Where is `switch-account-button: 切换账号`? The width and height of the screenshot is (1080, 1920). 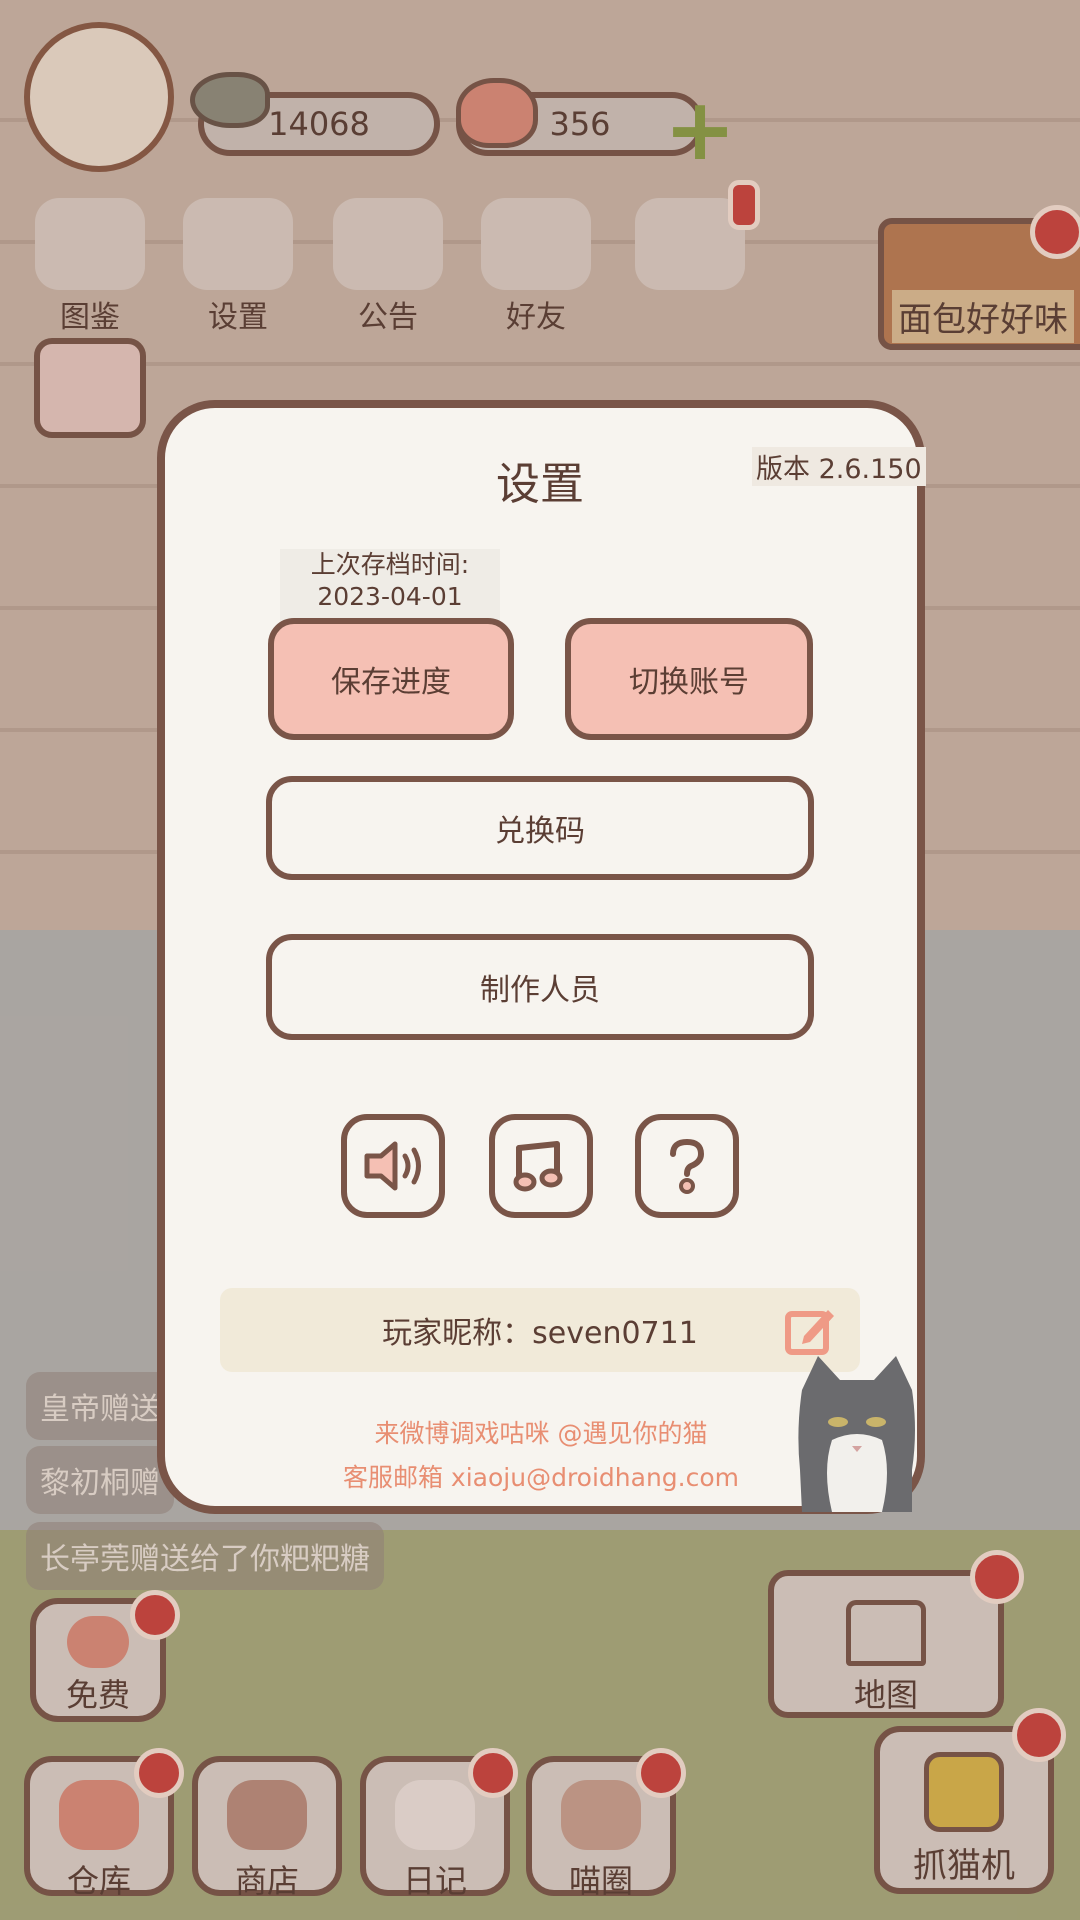 switch-account-button: 切换账号 is located at coordinates (689, 679).